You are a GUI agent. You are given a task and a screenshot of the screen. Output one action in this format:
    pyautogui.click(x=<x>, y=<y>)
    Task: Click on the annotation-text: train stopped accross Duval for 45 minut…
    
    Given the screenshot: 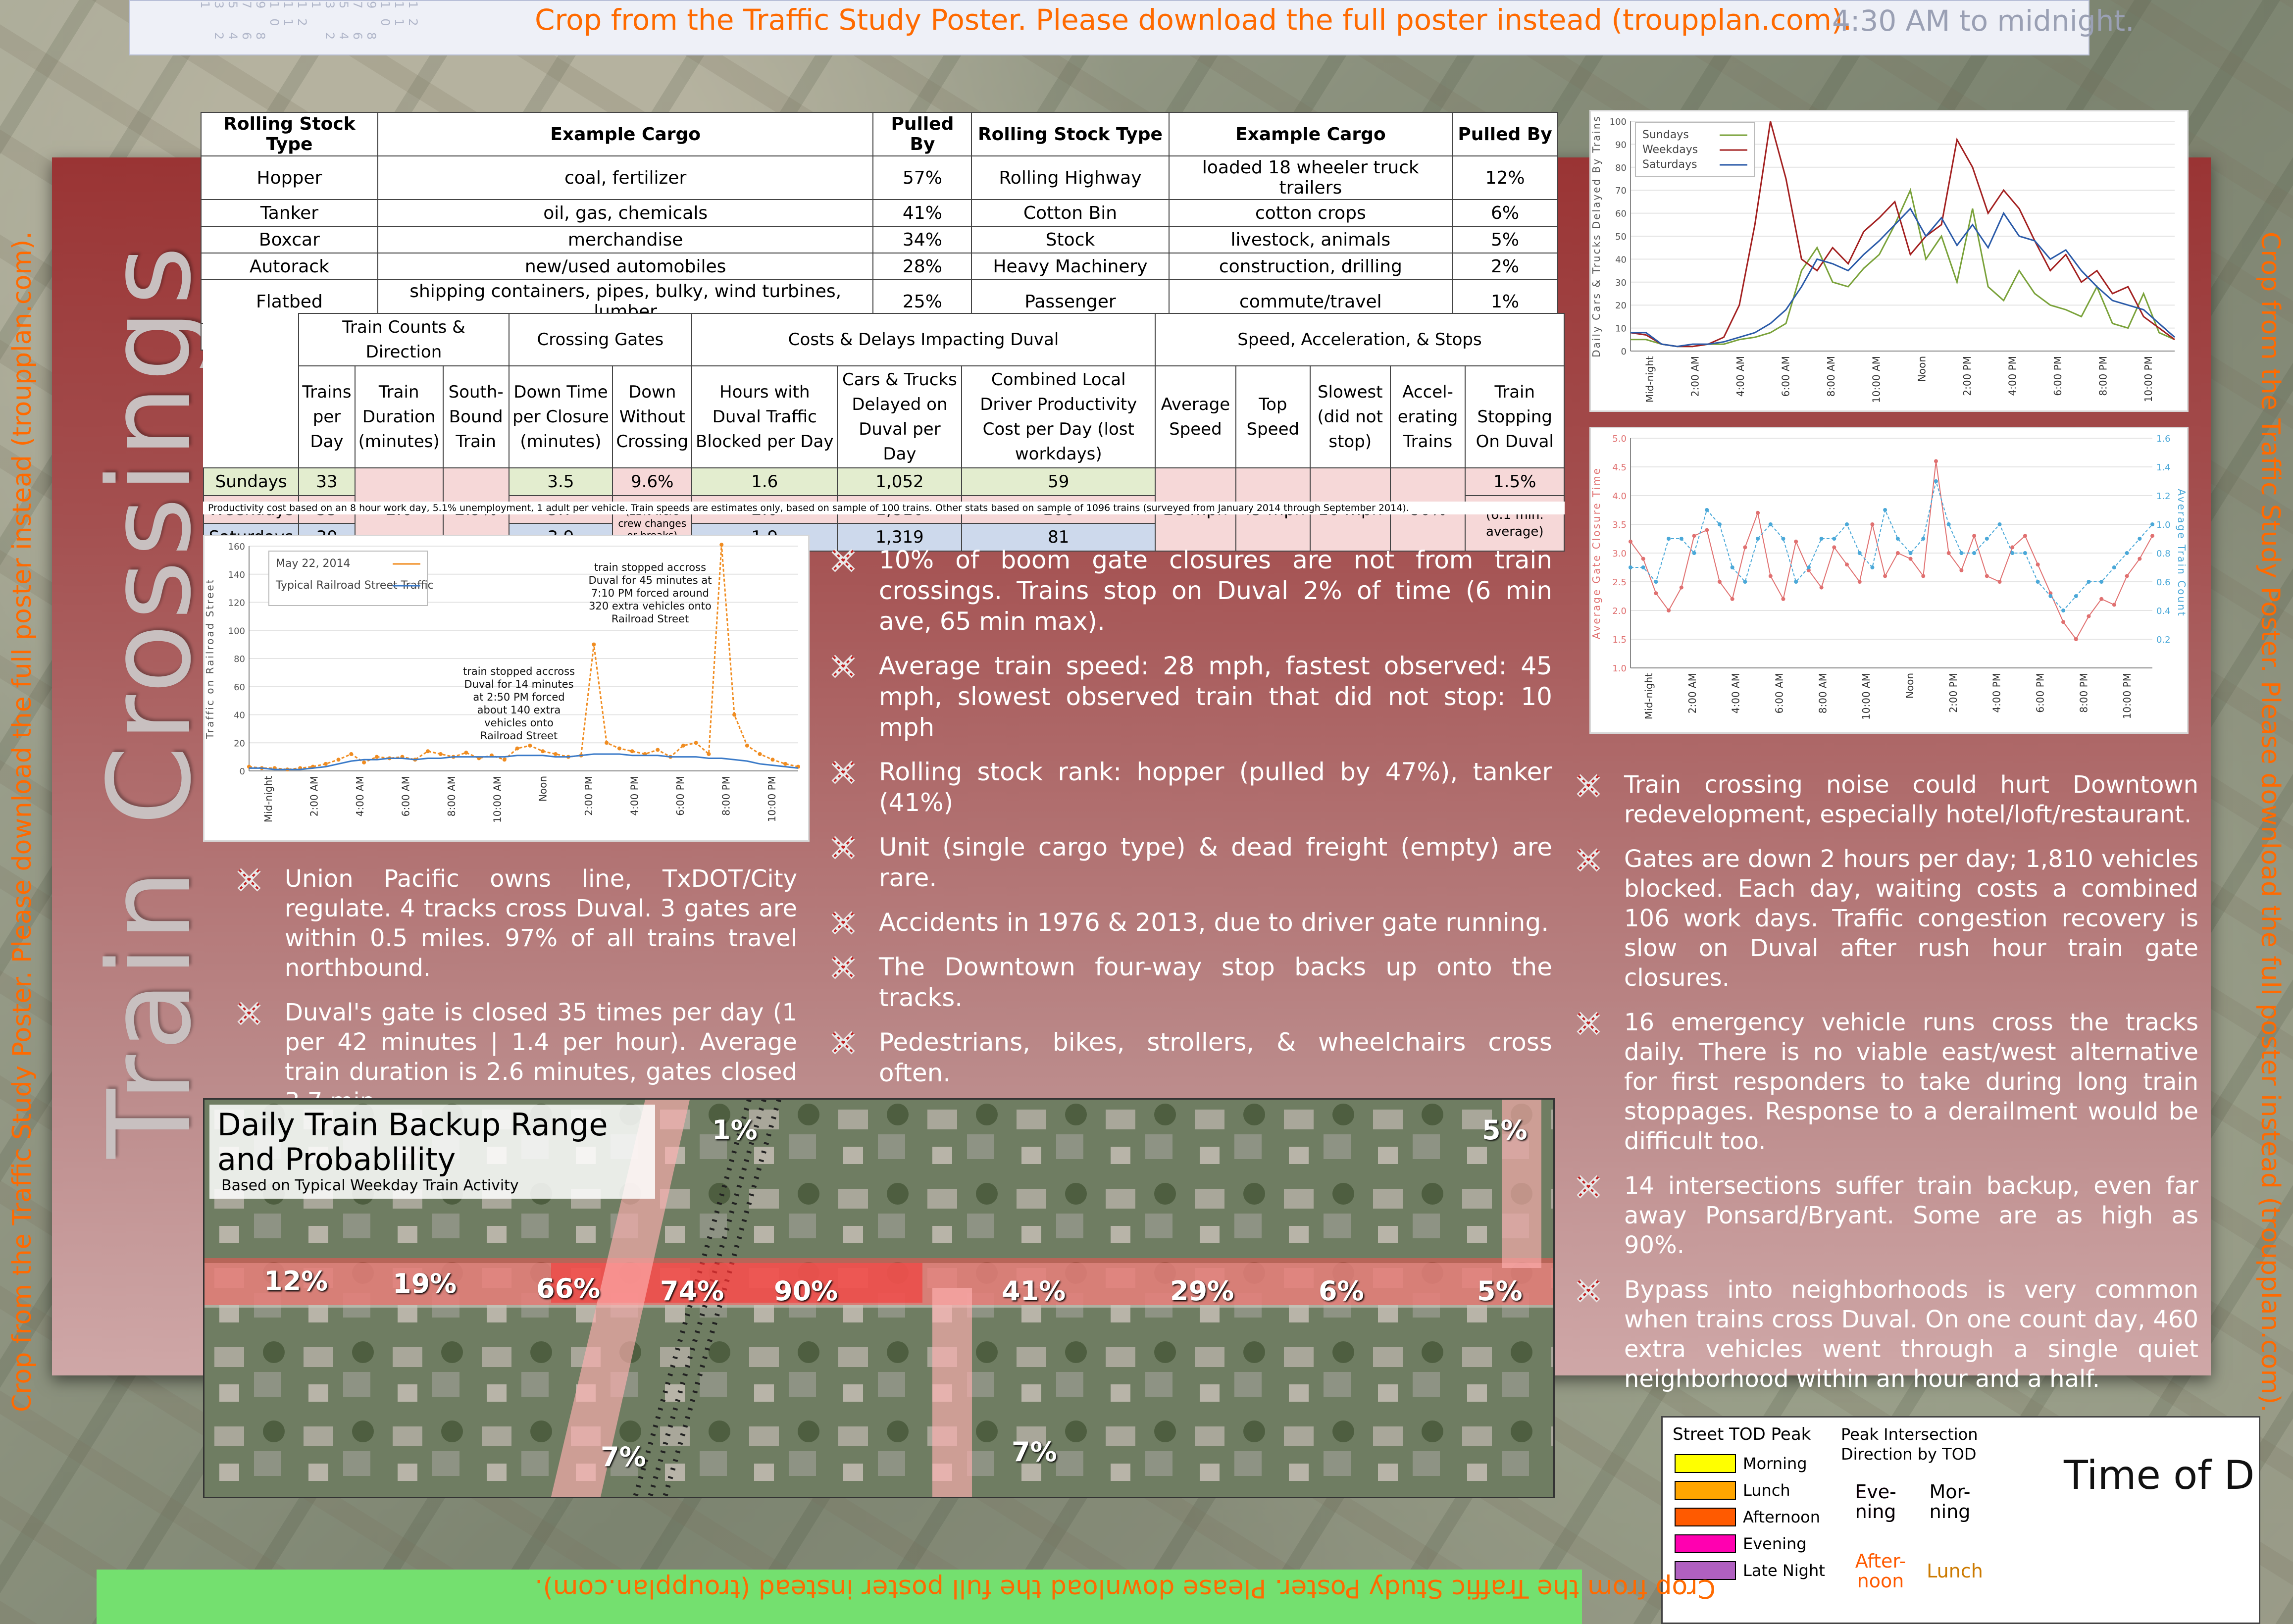 What is the action you would take?
    pyautogui.click(x=650, y=593)
    